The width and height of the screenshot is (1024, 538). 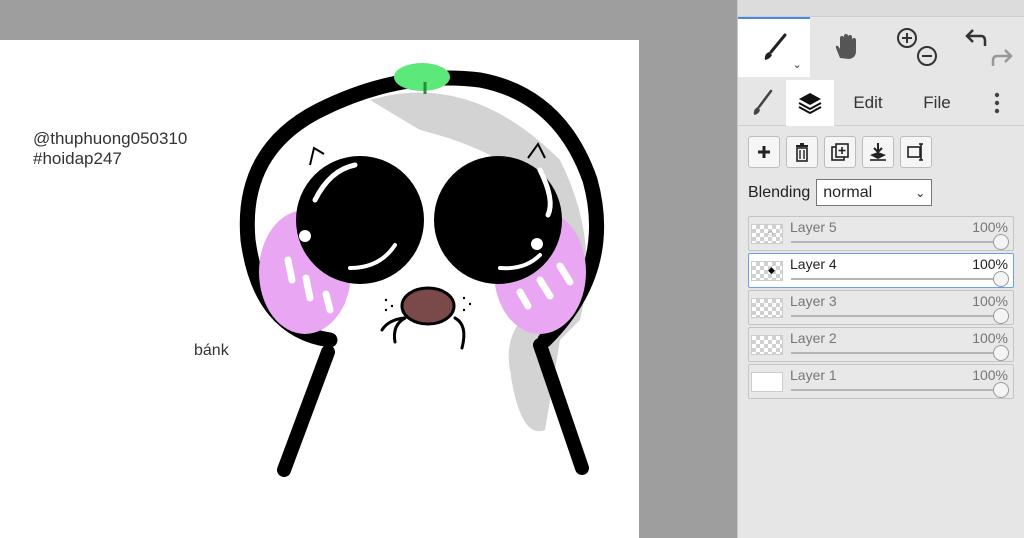 I want to click on more-menu-button, so click(x=997, y=103).